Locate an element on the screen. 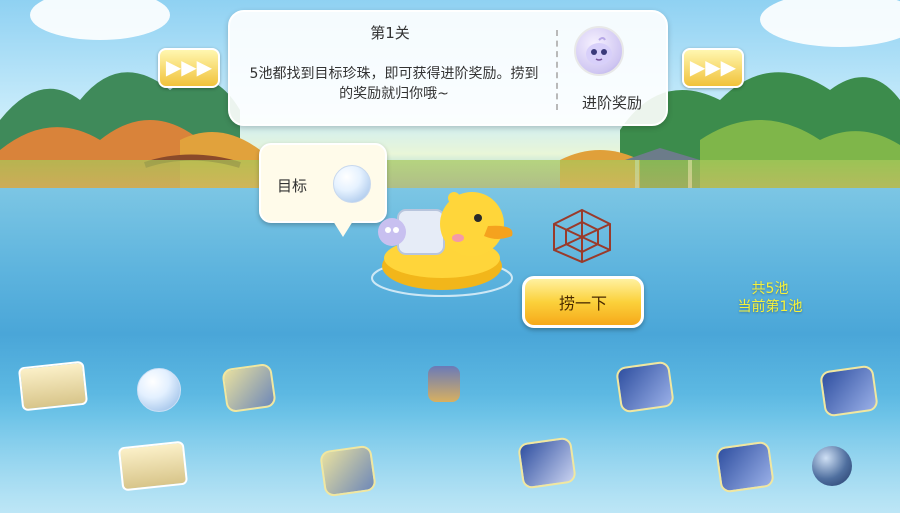 This screenshot has height=513, width=900. advanced-reward-icon is located at coordinates (599, 51).